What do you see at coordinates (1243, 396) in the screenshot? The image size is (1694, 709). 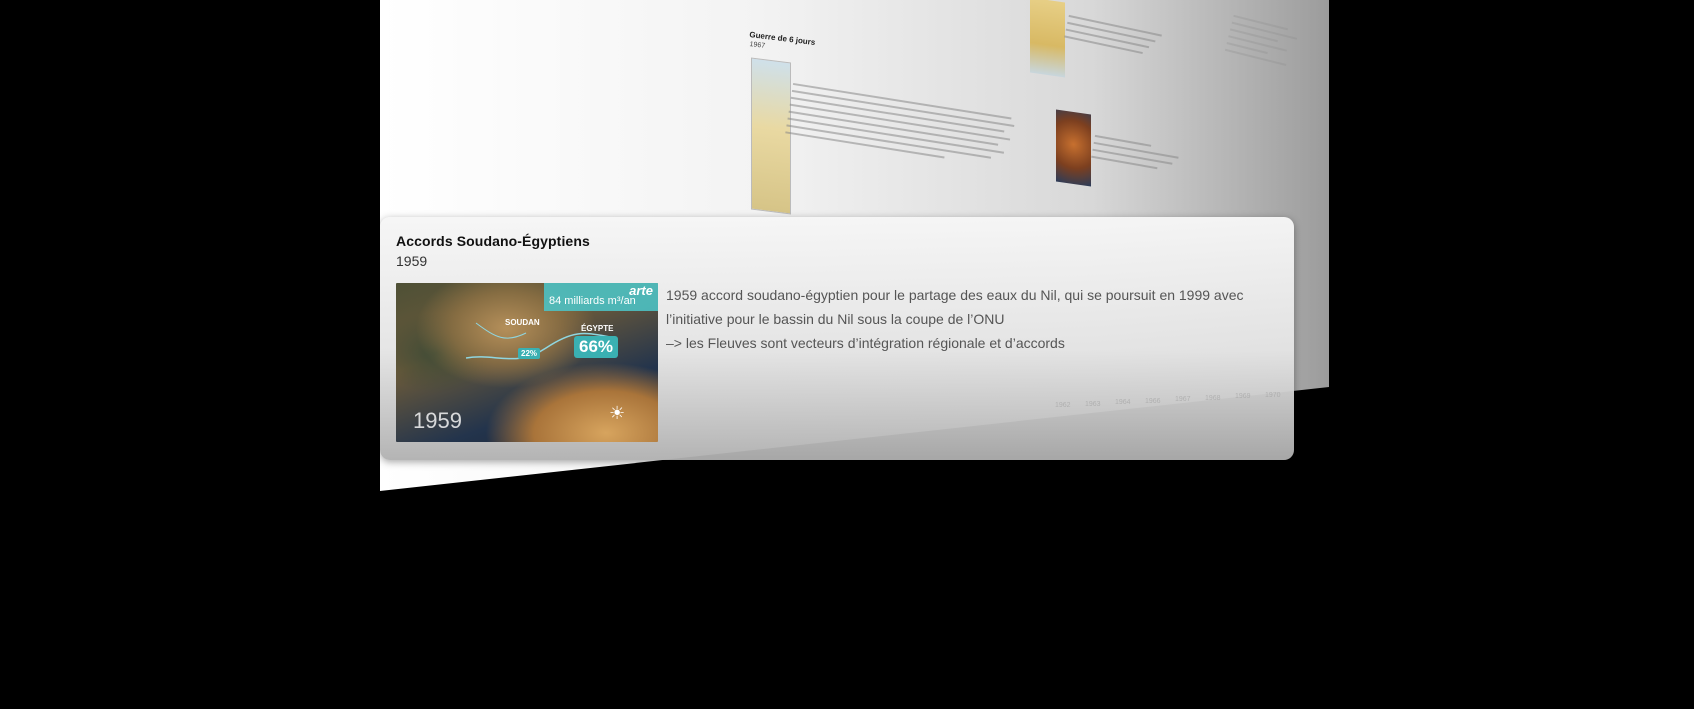 I see `timeline-tick: 1969` at bounding box center [1243, 396].